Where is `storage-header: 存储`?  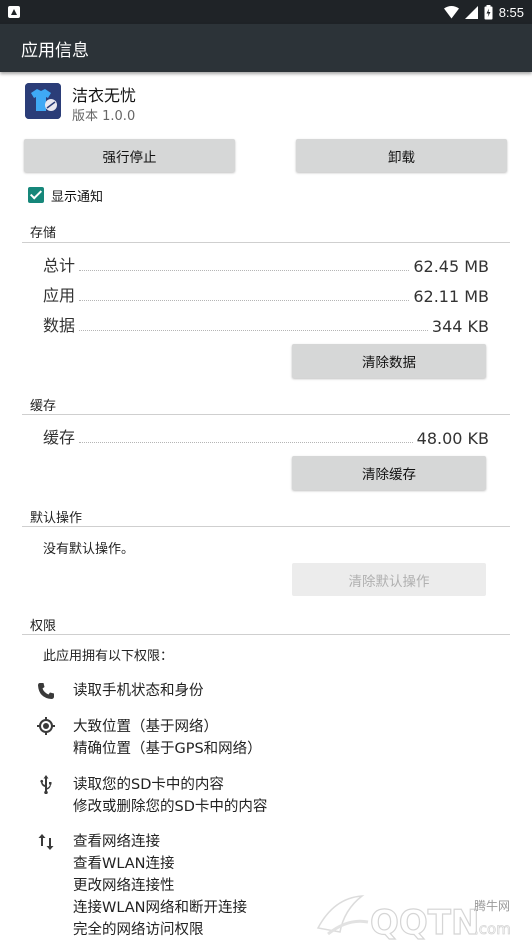
storage-header: 存储 is located at coordinates (43, 233).